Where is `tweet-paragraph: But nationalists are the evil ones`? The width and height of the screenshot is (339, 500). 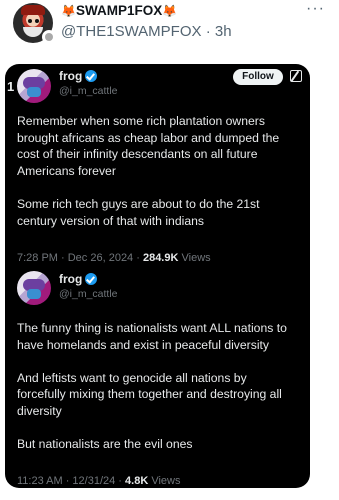
tweet-paragraph: But nationalists are the evil ones is located at coordinates (105, 444).